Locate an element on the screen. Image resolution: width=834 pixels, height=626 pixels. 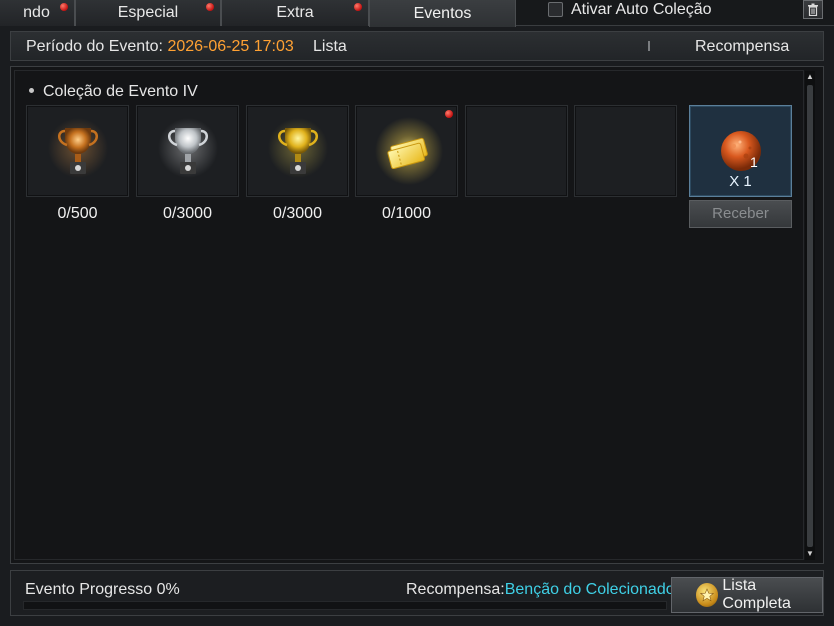
tab-ndo: ndo is located at coordinates (37, 13).